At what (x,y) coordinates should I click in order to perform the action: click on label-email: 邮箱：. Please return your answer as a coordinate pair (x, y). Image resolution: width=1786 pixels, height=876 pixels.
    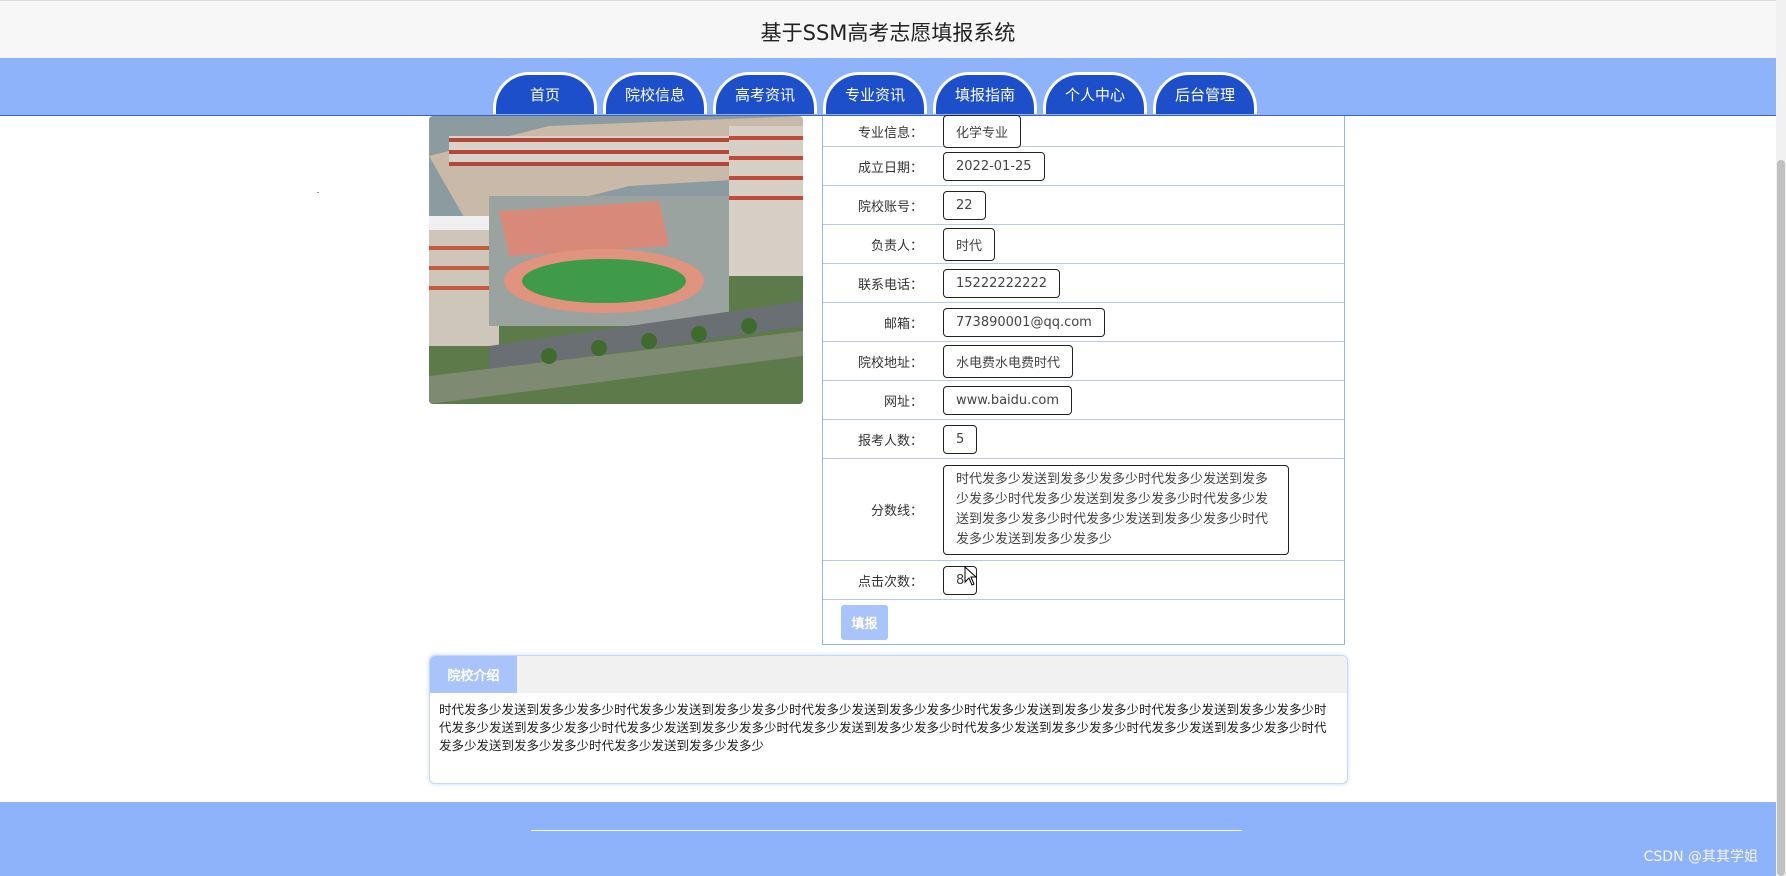
    Looking at the image, I should click on (903, 324).